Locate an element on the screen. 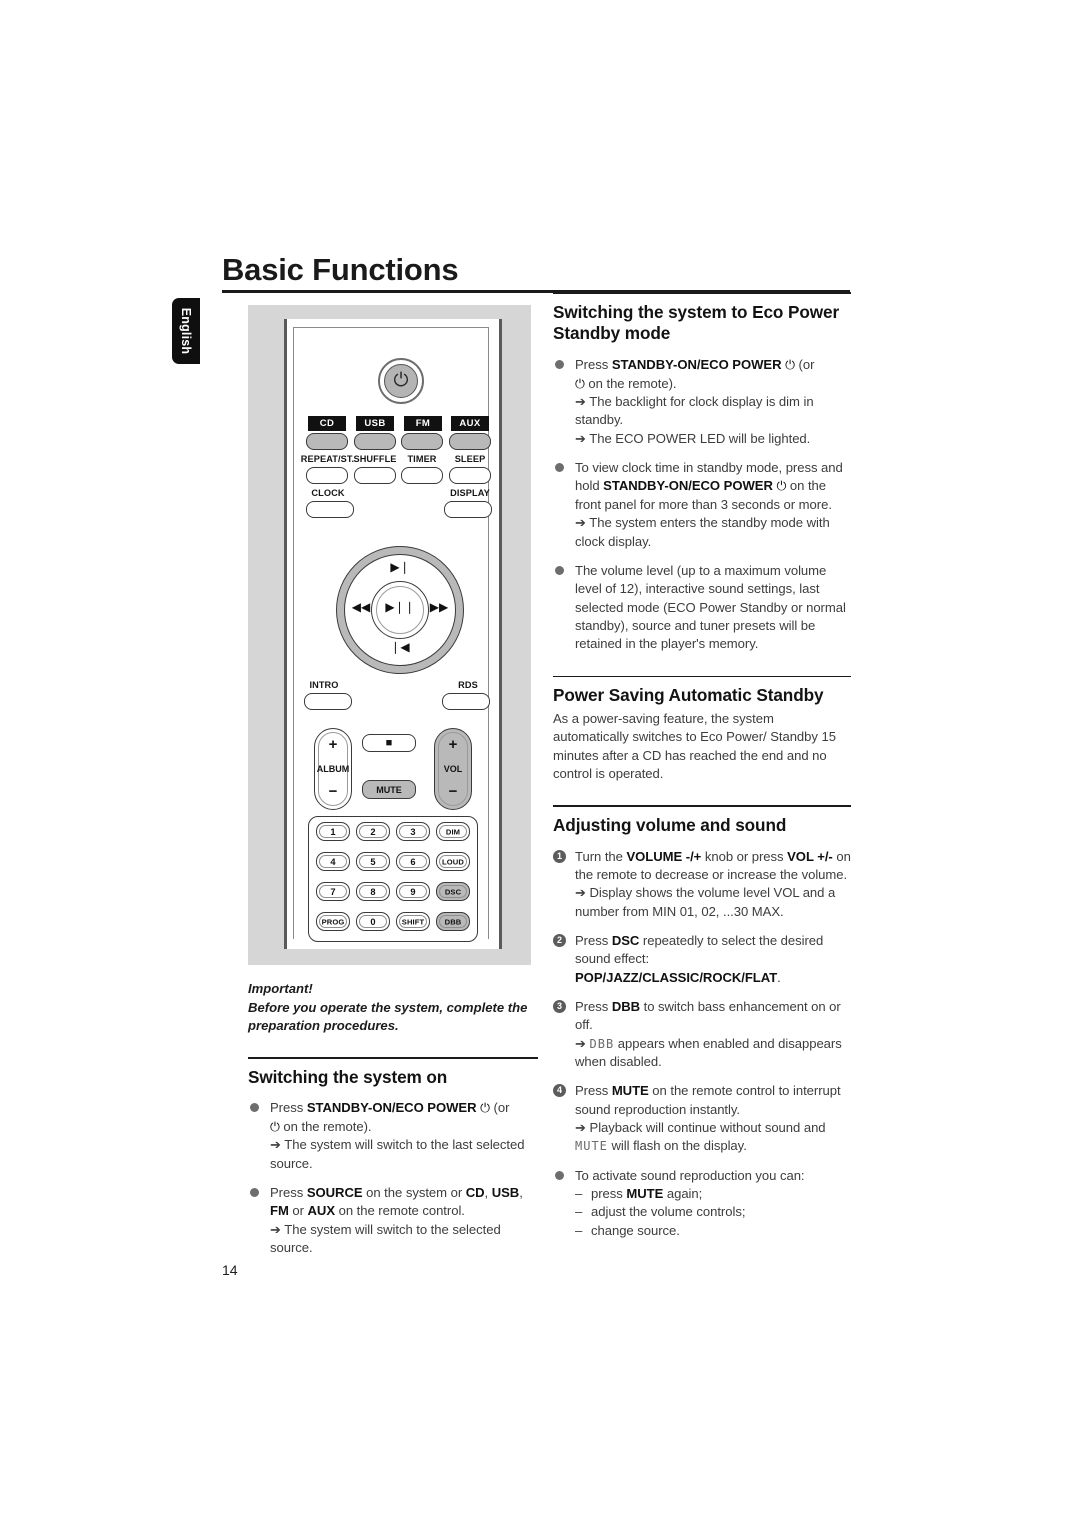 Image resolution: width=1080 pixels, height=1528 pixels. key-intro is located at coordinates (328, 701).